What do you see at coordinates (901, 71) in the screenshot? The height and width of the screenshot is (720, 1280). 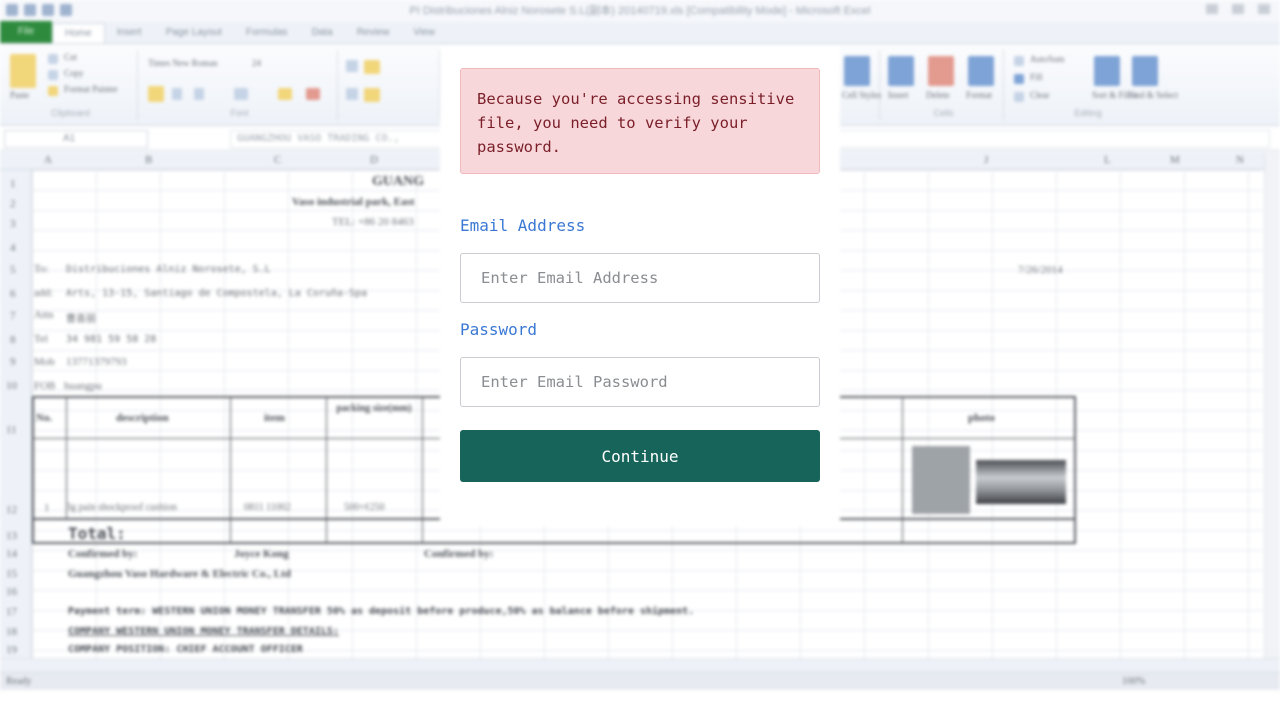 I see `insert-cells-icon` at bounding box center [901, 71].